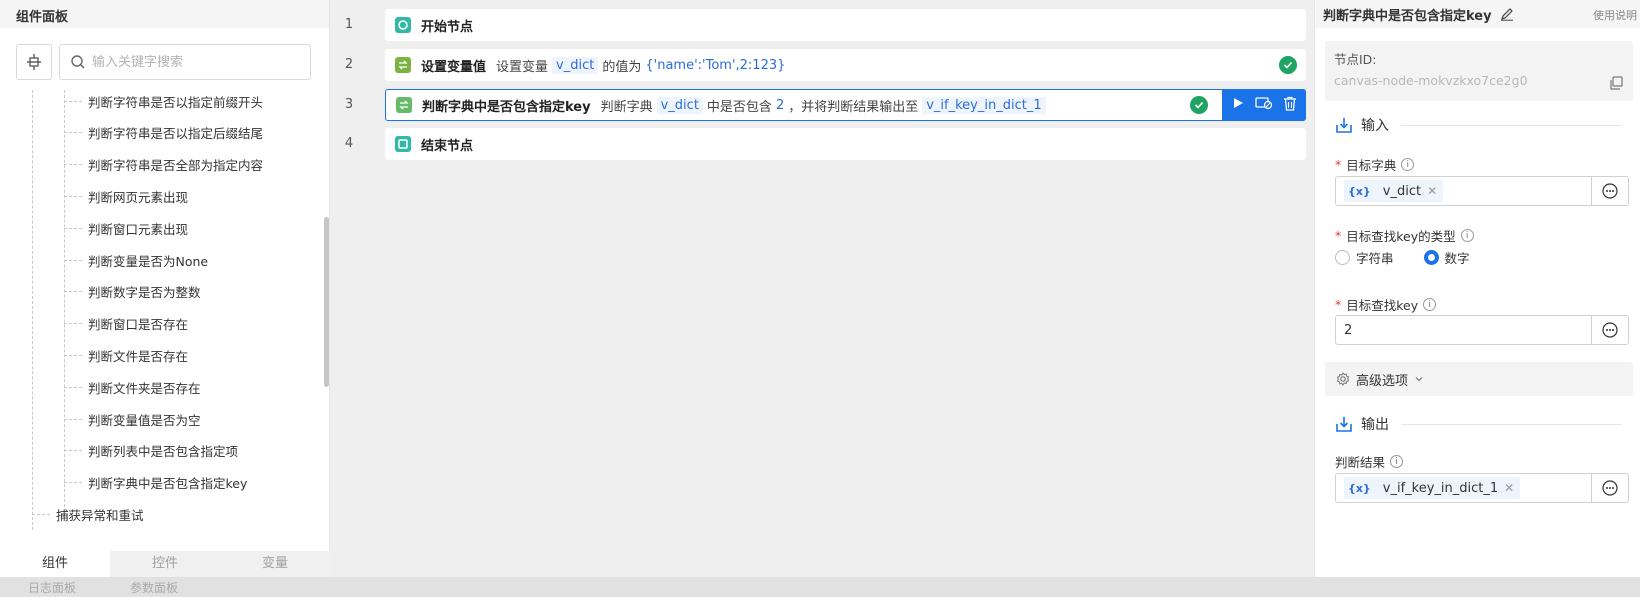 Image resolution: width=1640 pixels, height=597 pixels. I want to click on node-title: 判断字典中是否包含指定key, so click(506, 107).